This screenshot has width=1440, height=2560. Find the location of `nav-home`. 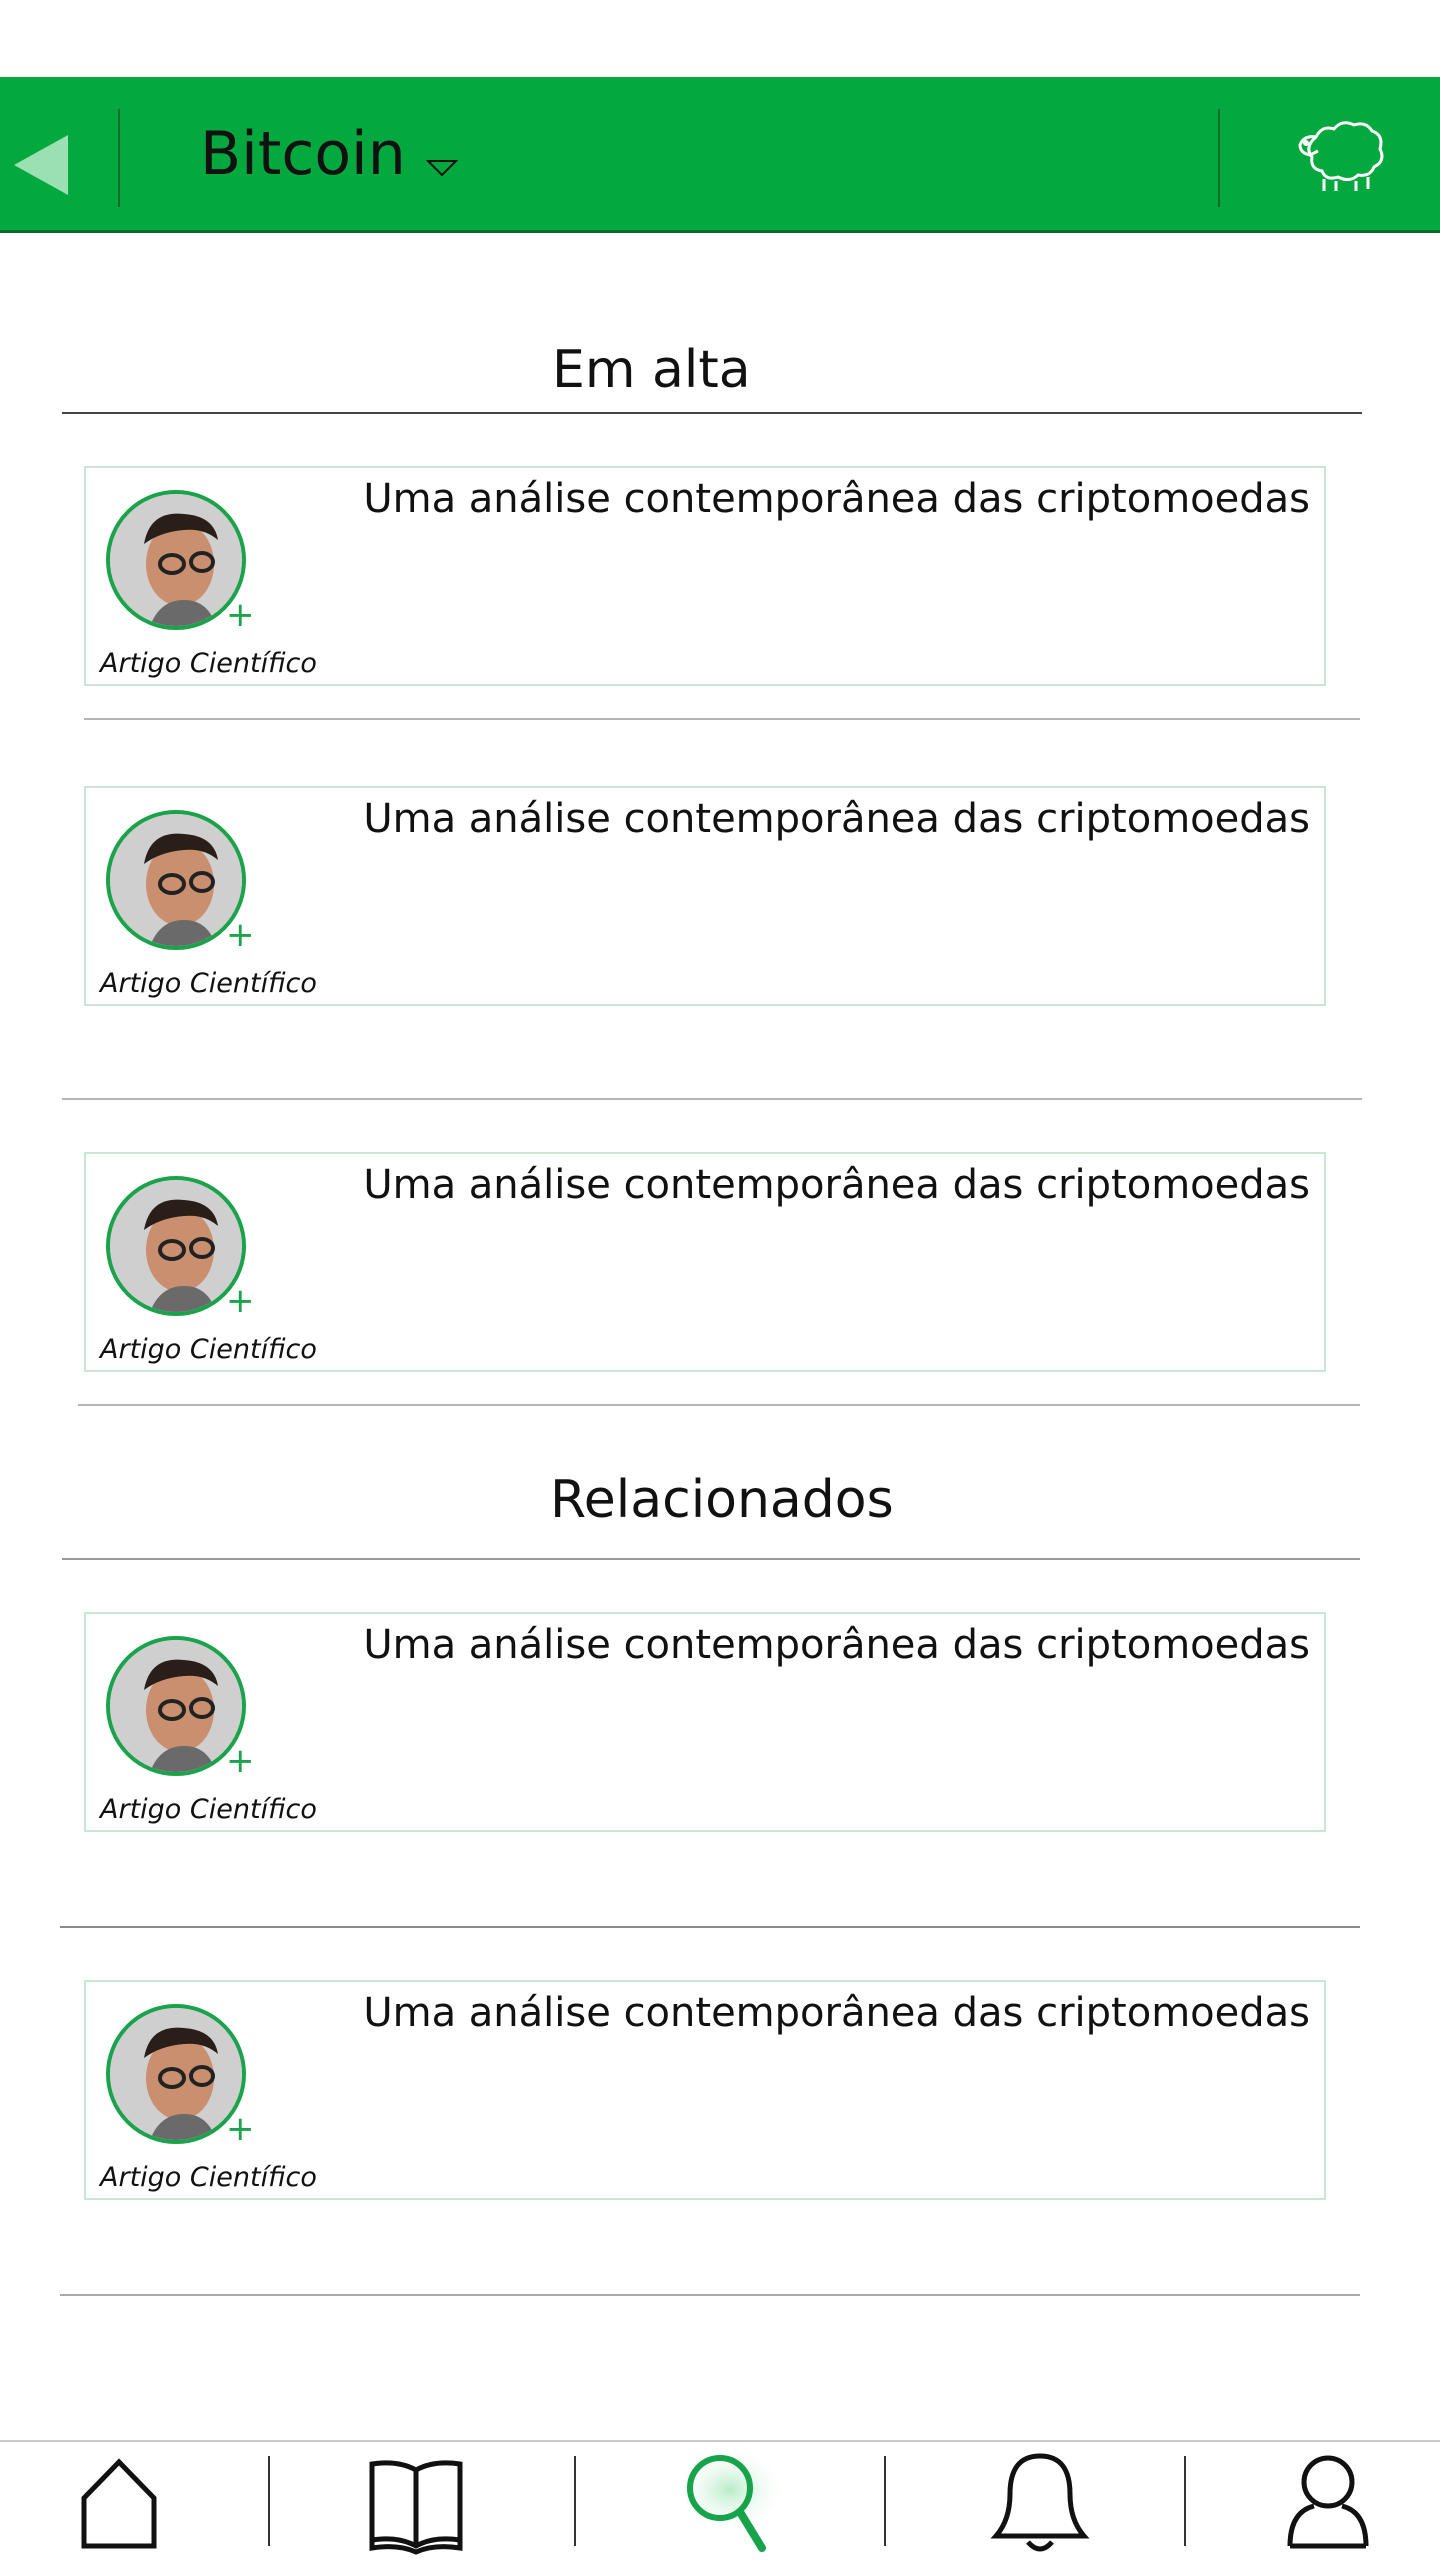

nav-home is located at coordinates (120, 2501).